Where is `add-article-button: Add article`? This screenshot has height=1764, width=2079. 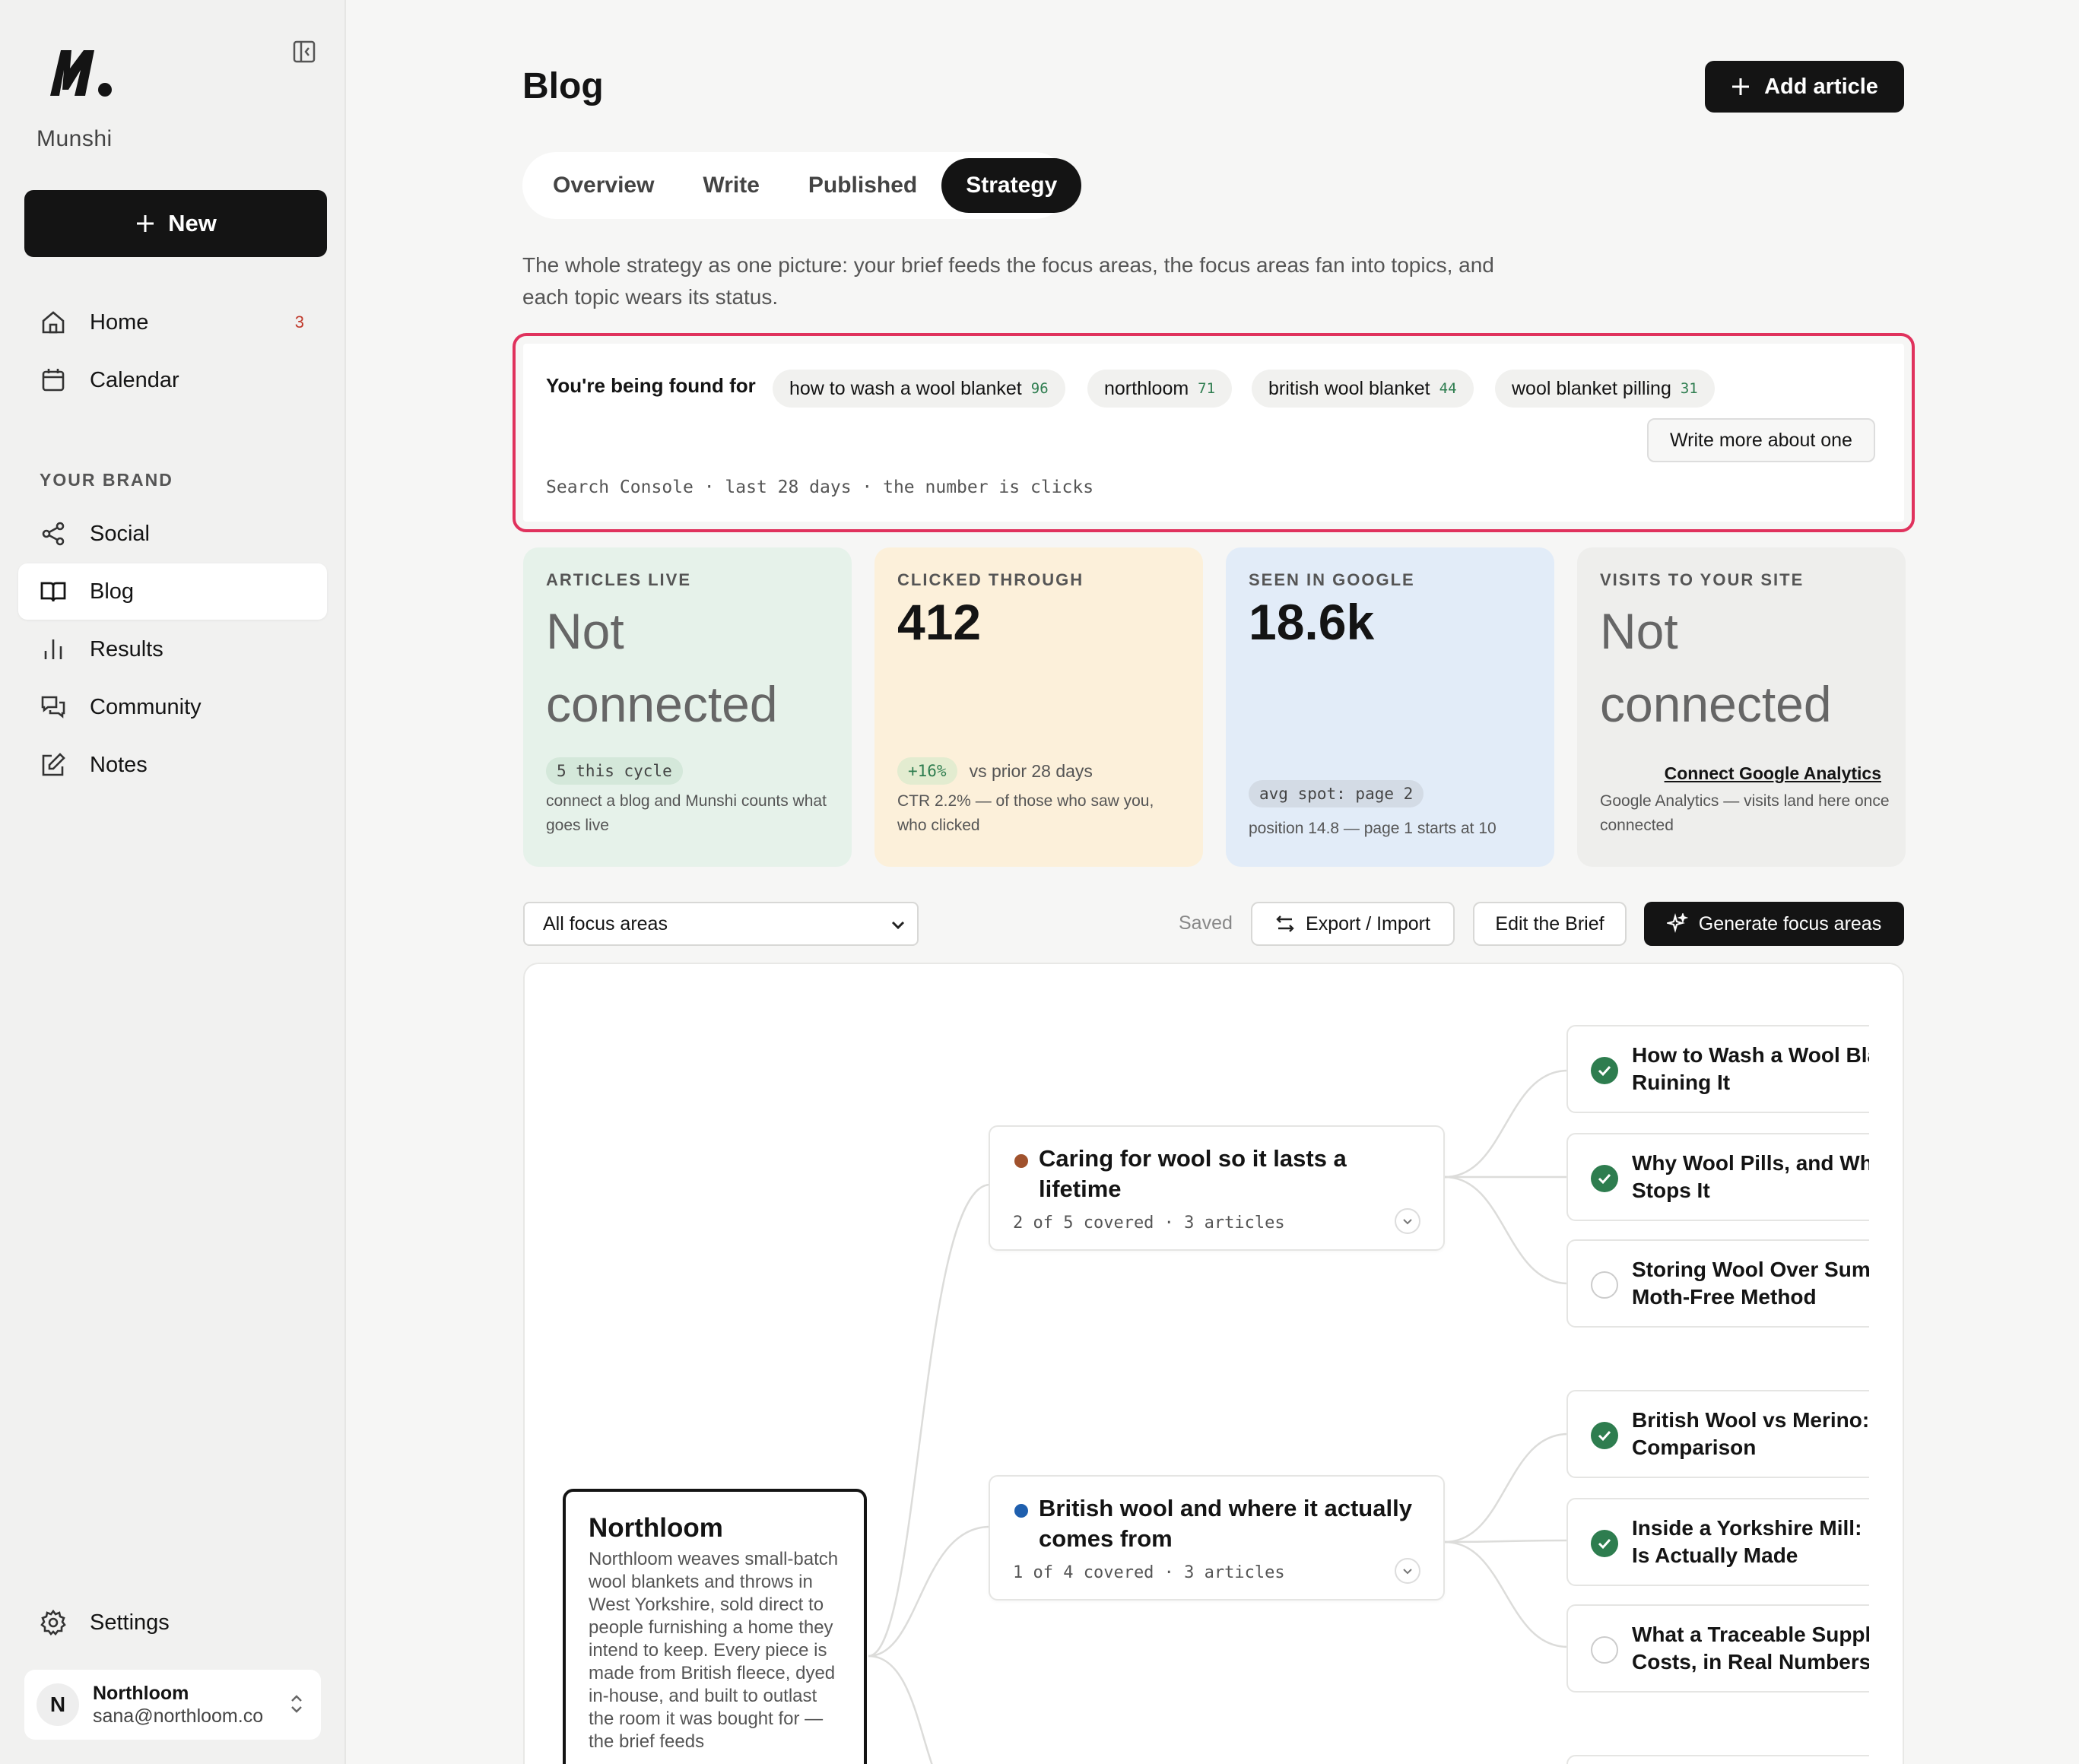
add-article-button: Add article is located at coordinates (1804, 87).